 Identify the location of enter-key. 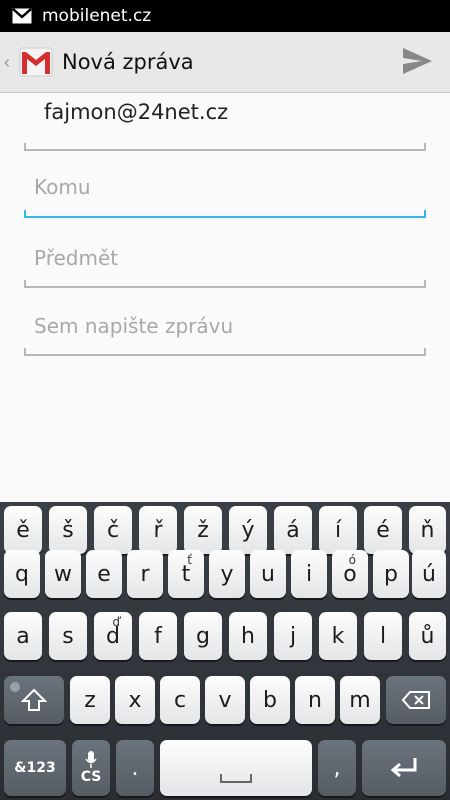
(404, 768).